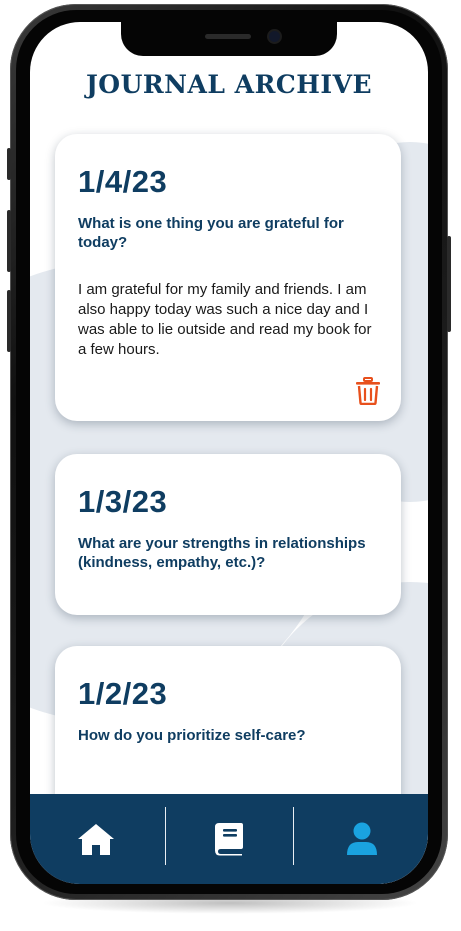 The height and width of the screenshot is (931, 461). I want to click on delete-entry-button, so click(368, 391).